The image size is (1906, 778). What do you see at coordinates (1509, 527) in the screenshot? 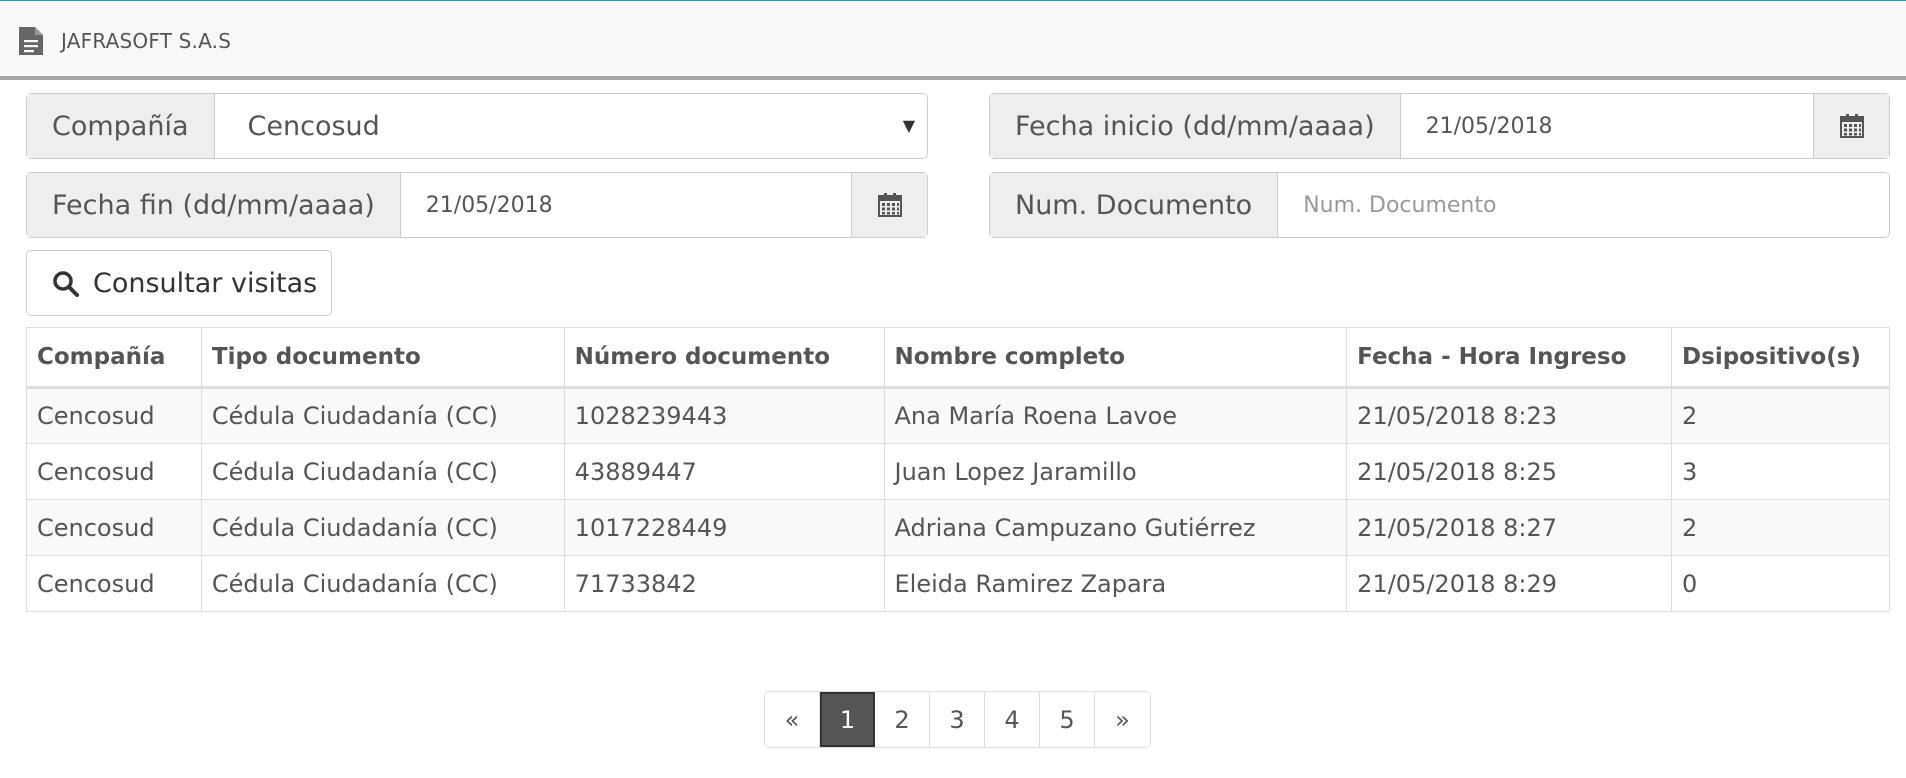
I see `cell-entry-datetime: 21/05/2018 8:27` at bounding box center [1509, 527].